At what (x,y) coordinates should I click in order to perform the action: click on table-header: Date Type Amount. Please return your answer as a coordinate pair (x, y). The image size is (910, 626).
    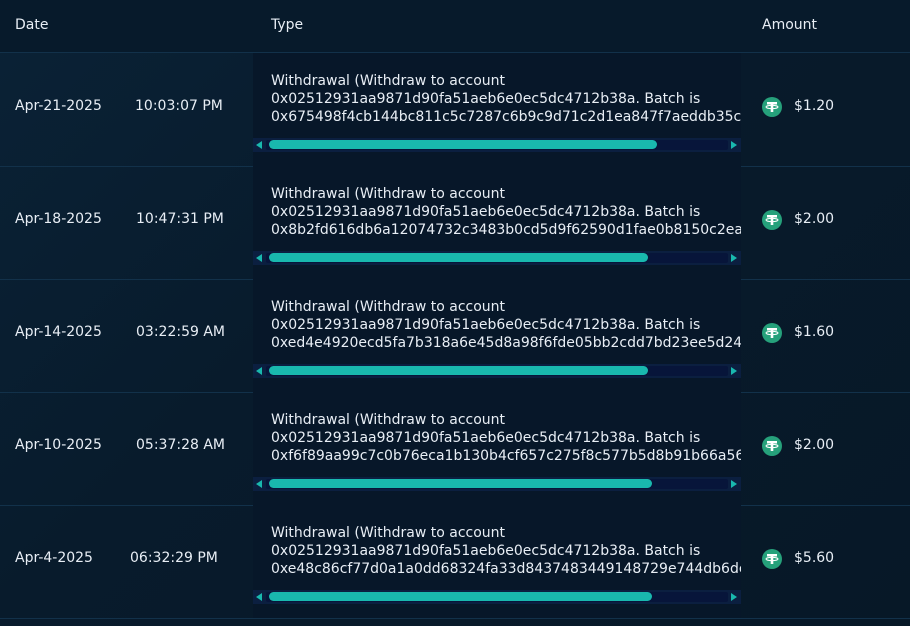
    Looking at the image, I should click on (455, 26).